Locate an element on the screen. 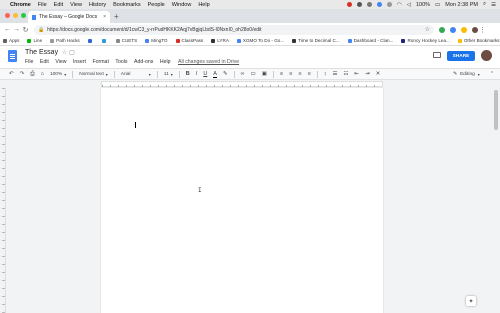  docs-menu-help: Help is located at coordinates (165, 62).